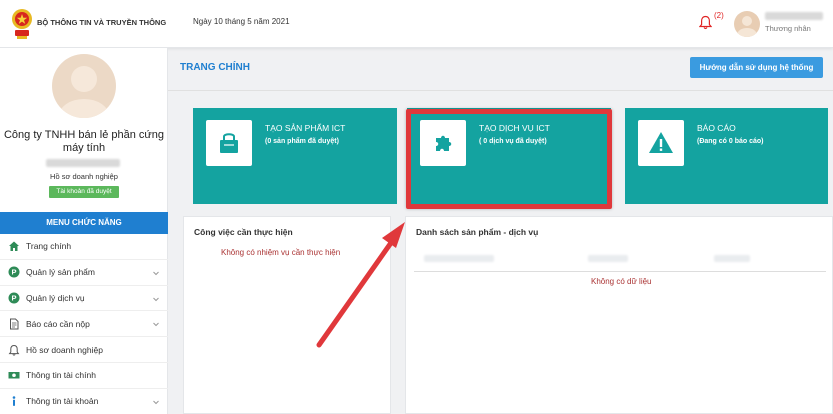 The height and width of the screenshot is (414, 833). Describe the element at coordinates (84, 141) in the screenshot. I see `company-name: Công ty TNHH bán lẻ phần cứng máy tính` at that location.